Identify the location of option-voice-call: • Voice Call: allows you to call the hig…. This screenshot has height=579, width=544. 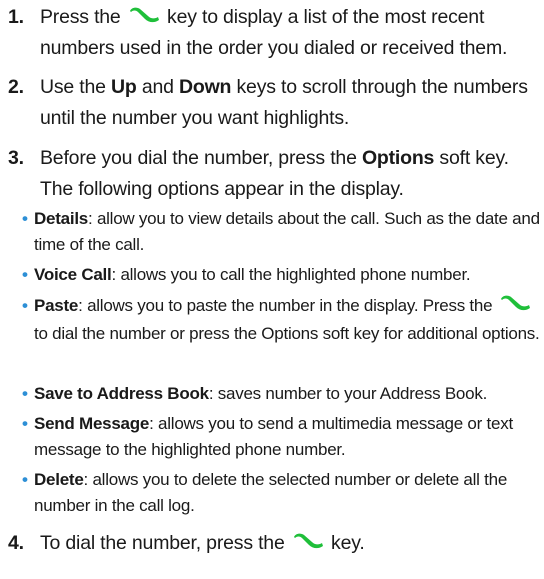
(281, 275).